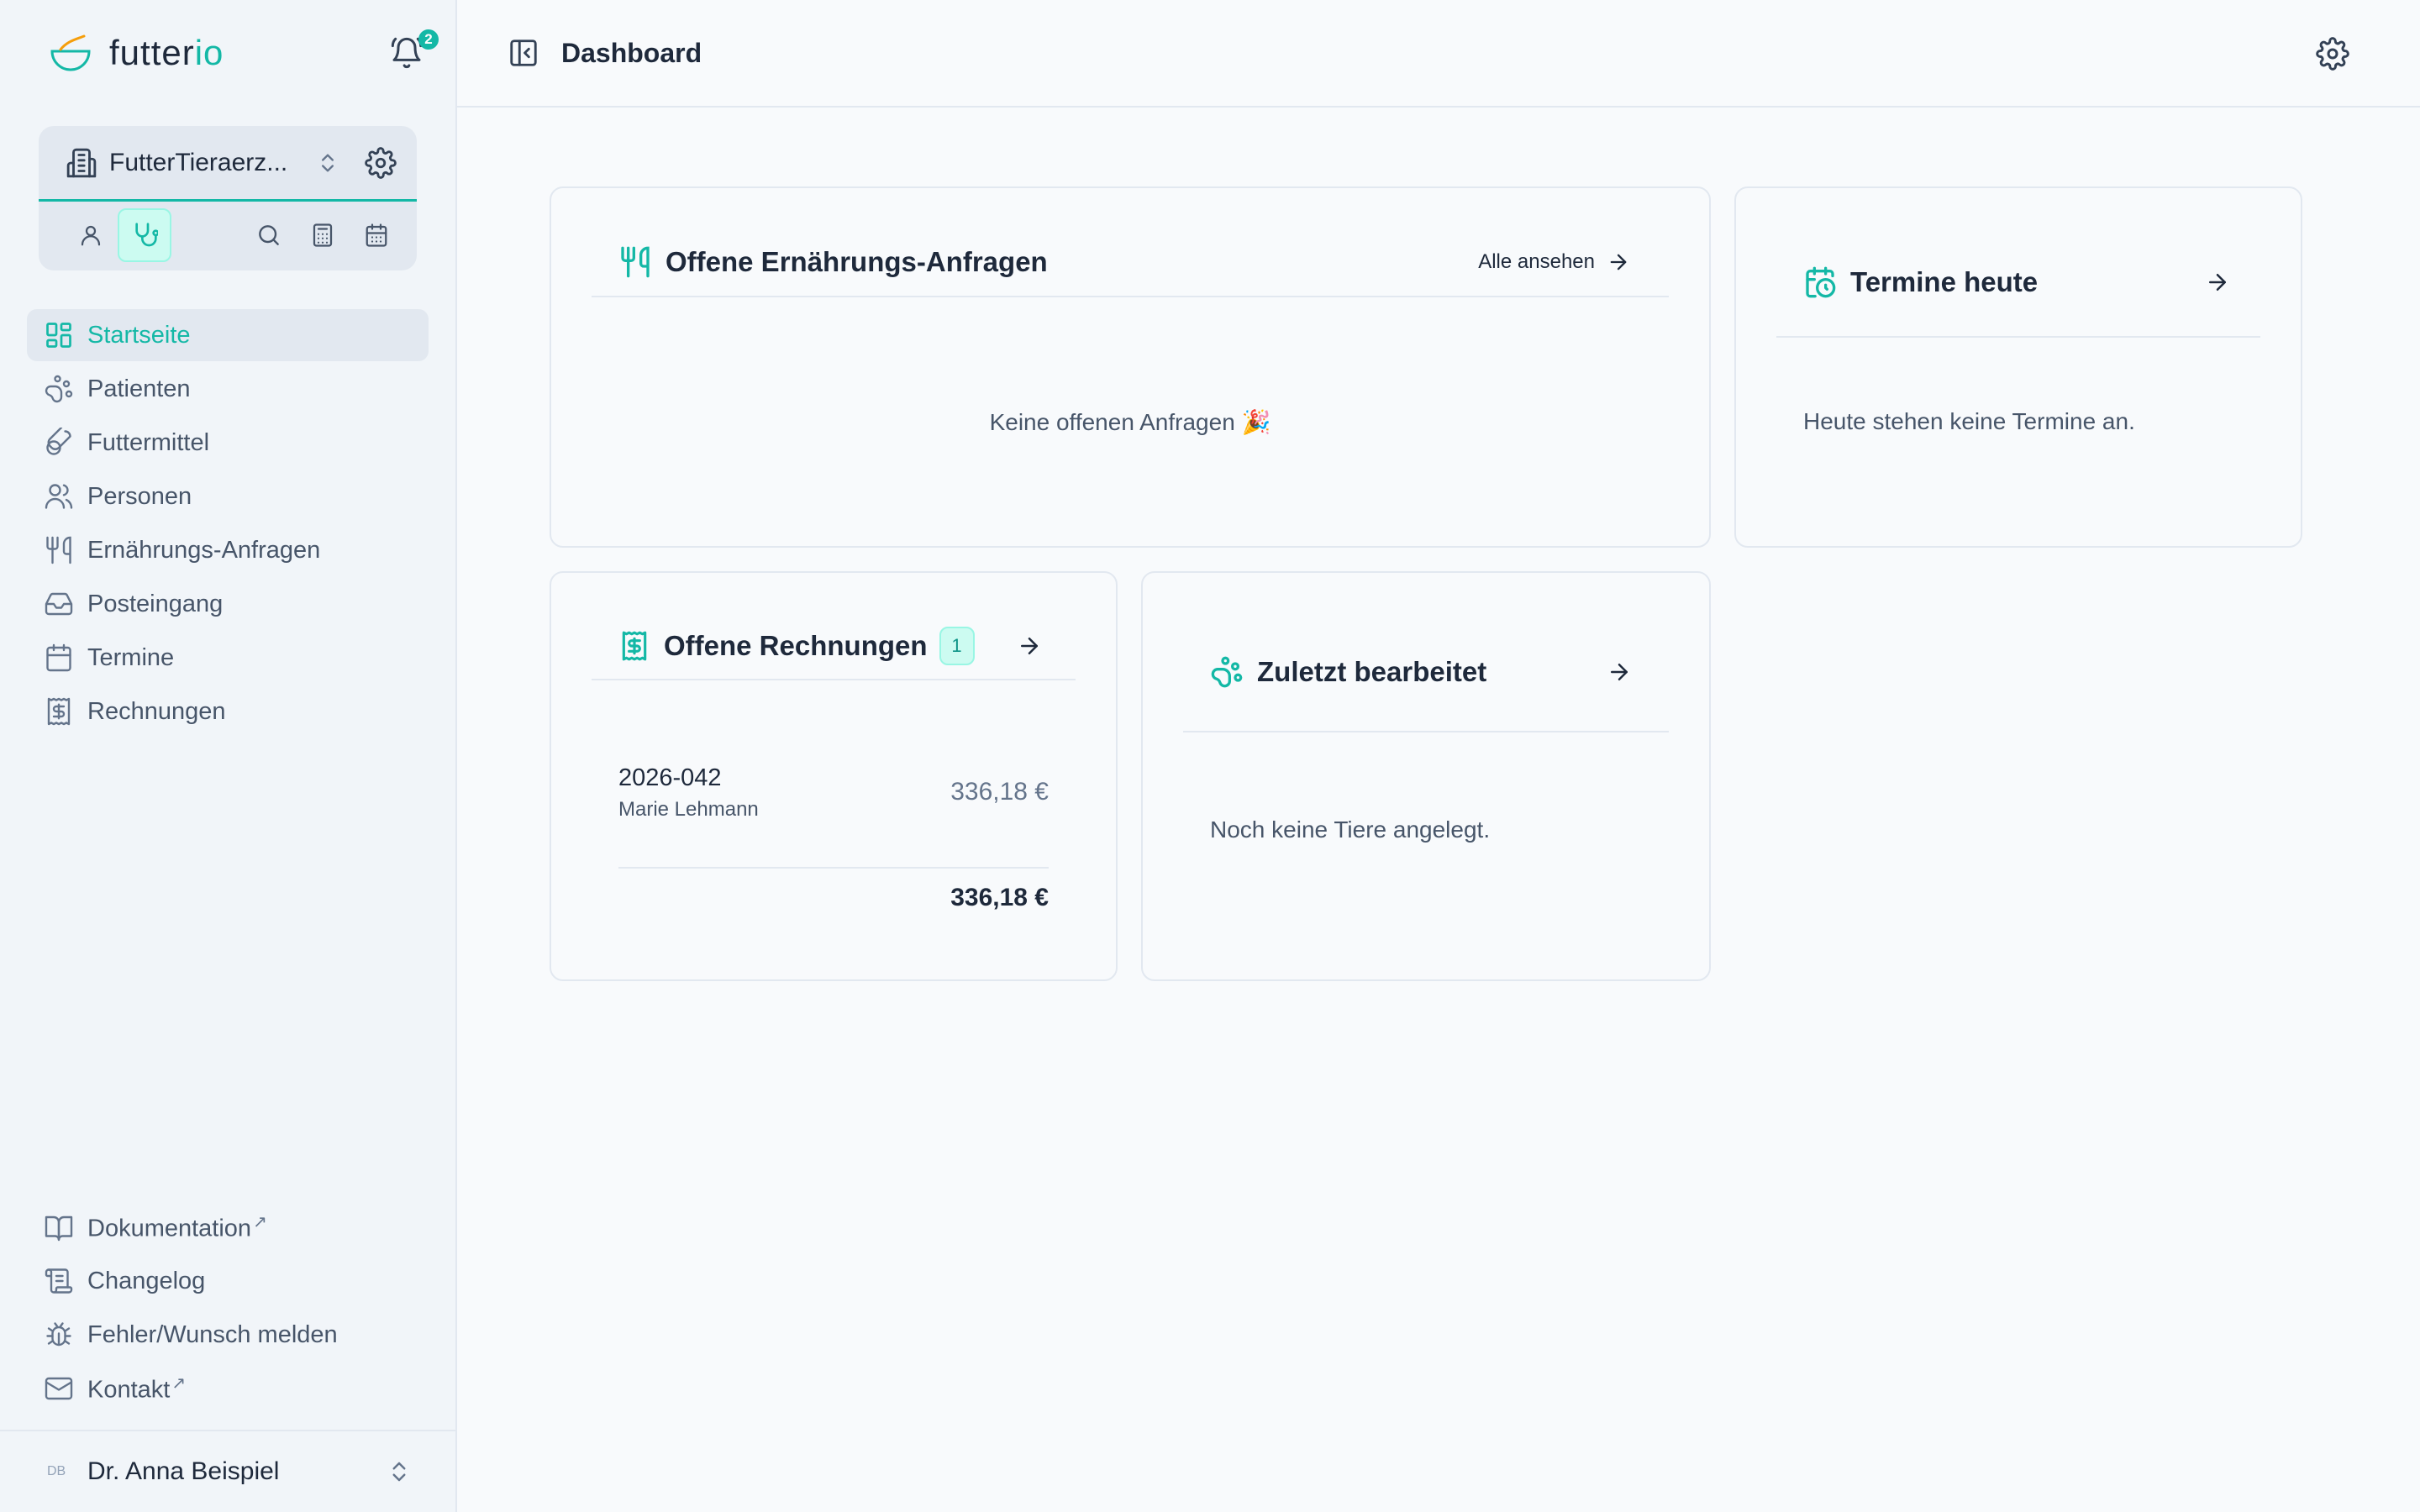 This screenshot has width=2420, height=1512. Describe the element at coordinates (59, 443) in the screenshot. I see `food-bag-icon` at that location.